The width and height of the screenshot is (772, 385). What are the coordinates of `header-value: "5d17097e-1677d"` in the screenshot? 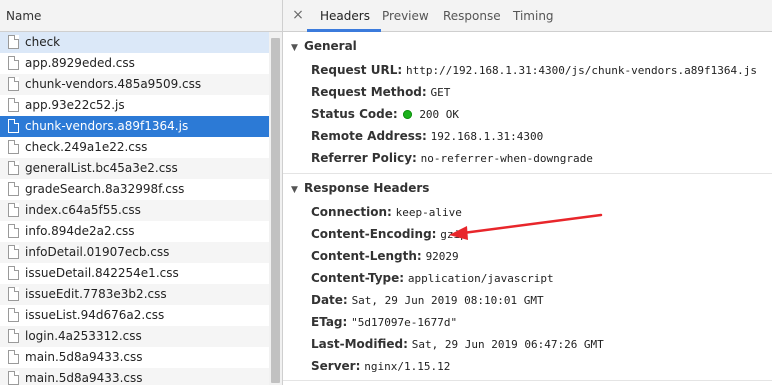 It's located at (404, 322).